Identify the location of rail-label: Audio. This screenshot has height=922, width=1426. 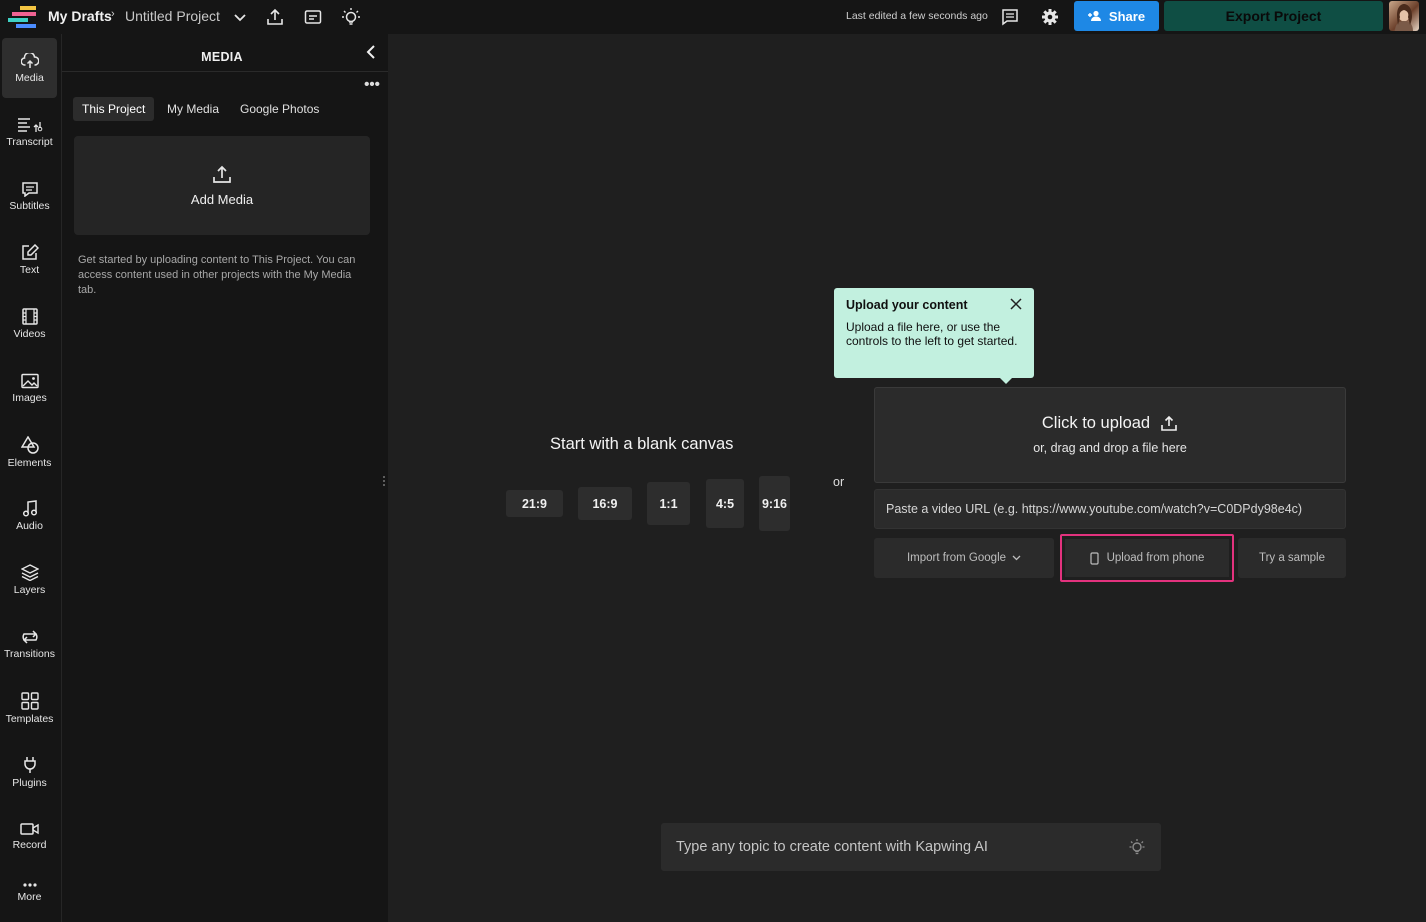
(29, 526).